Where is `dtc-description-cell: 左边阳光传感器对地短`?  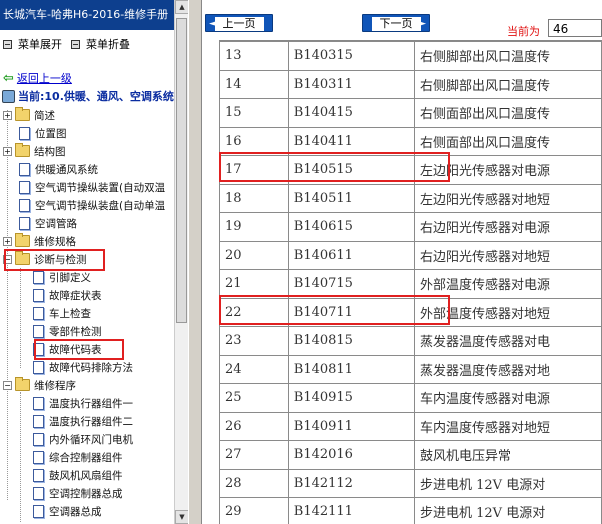 dtc-description-cell: 左边阳光传感器对地短 is located at coordinates (508, 198).